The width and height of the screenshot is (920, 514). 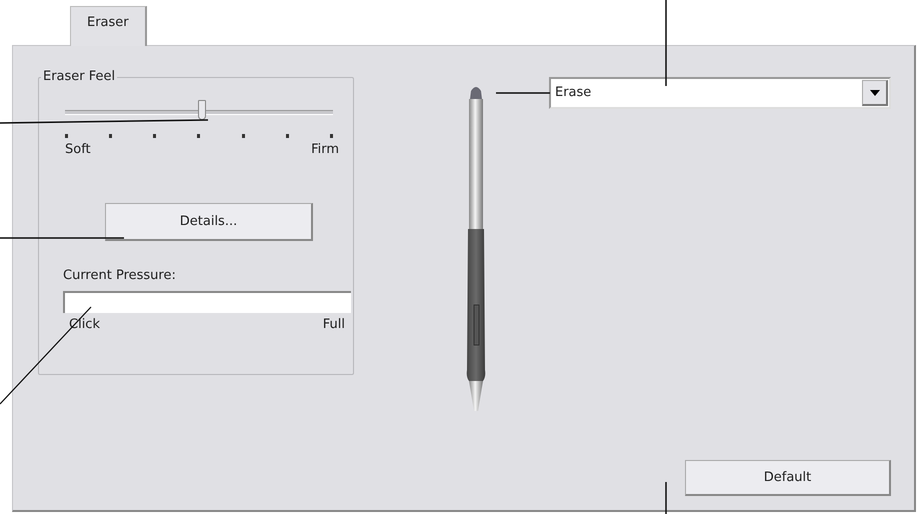 What do you see at coordinates (720, 93) in the screenshot?
I see `function-dropdown: Erase` at bounding box center [720, 93].